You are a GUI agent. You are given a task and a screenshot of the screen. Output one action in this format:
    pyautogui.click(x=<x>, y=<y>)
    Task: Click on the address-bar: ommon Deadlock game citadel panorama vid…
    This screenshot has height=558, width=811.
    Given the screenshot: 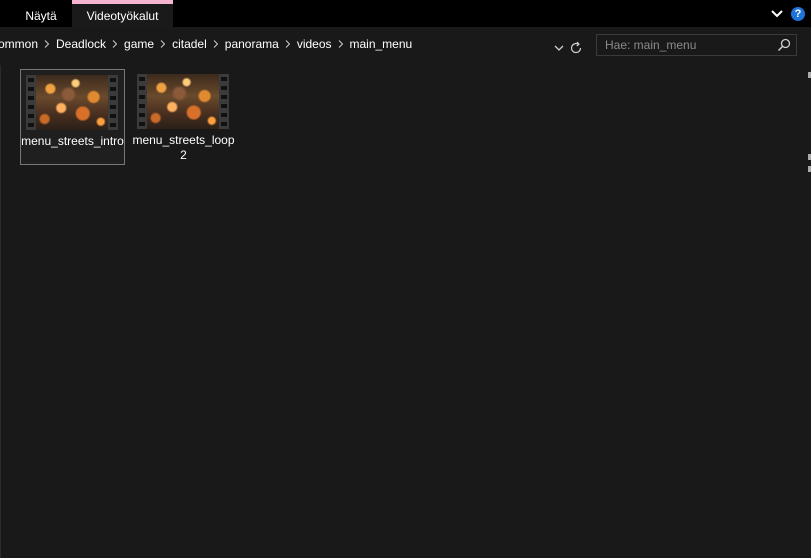 What is the action you would take?
    pyautogui.click(x=292, y=44)
    